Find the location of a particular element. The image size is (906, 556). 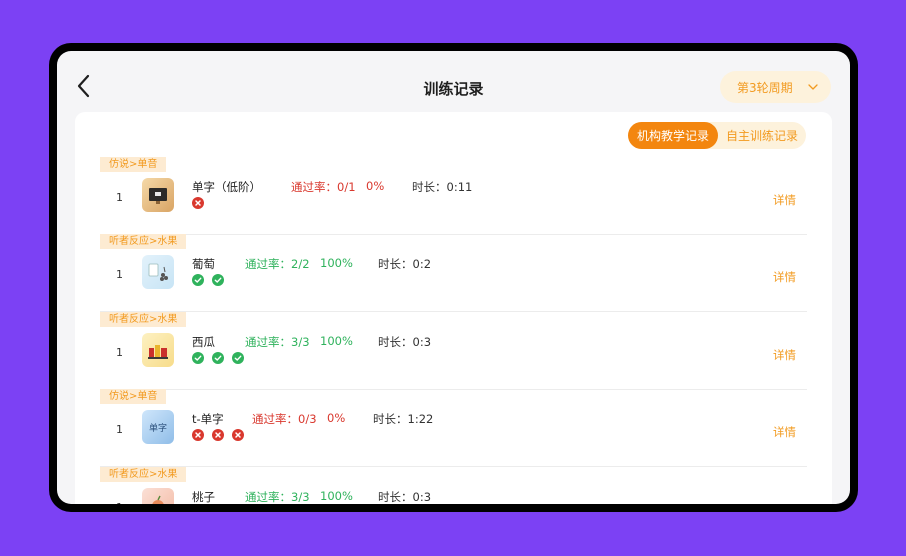

chevron-down-icon is located at coordinates (813, 87).